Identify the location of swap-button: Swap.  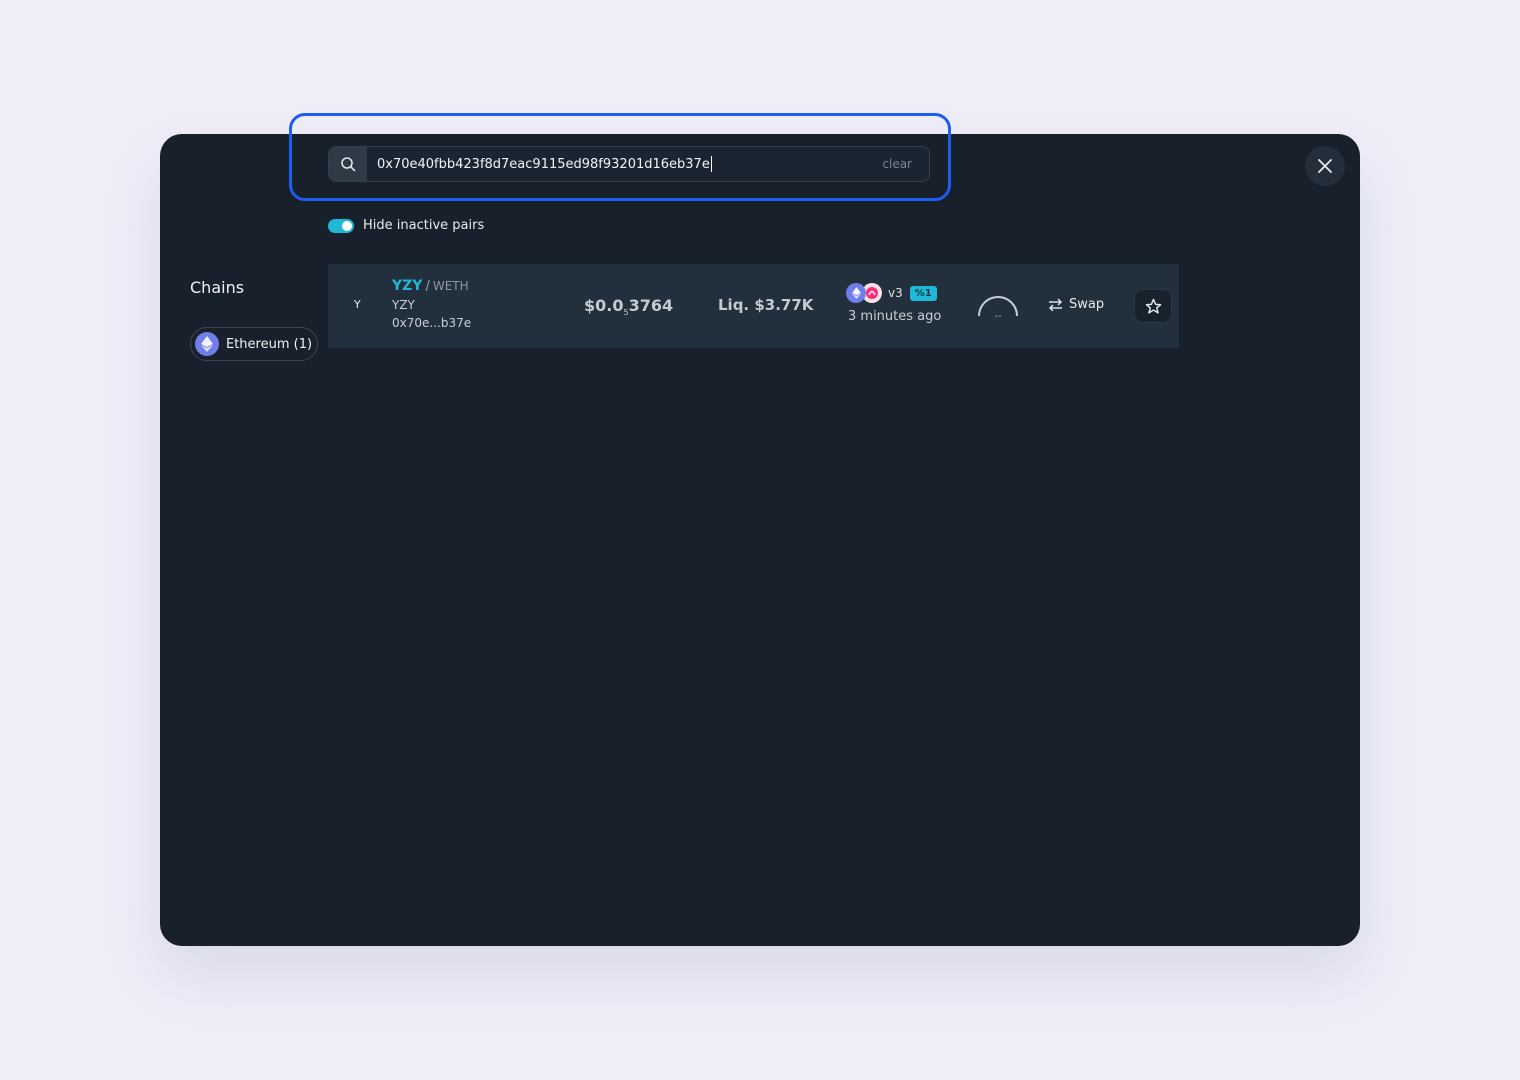
(1076, 304).